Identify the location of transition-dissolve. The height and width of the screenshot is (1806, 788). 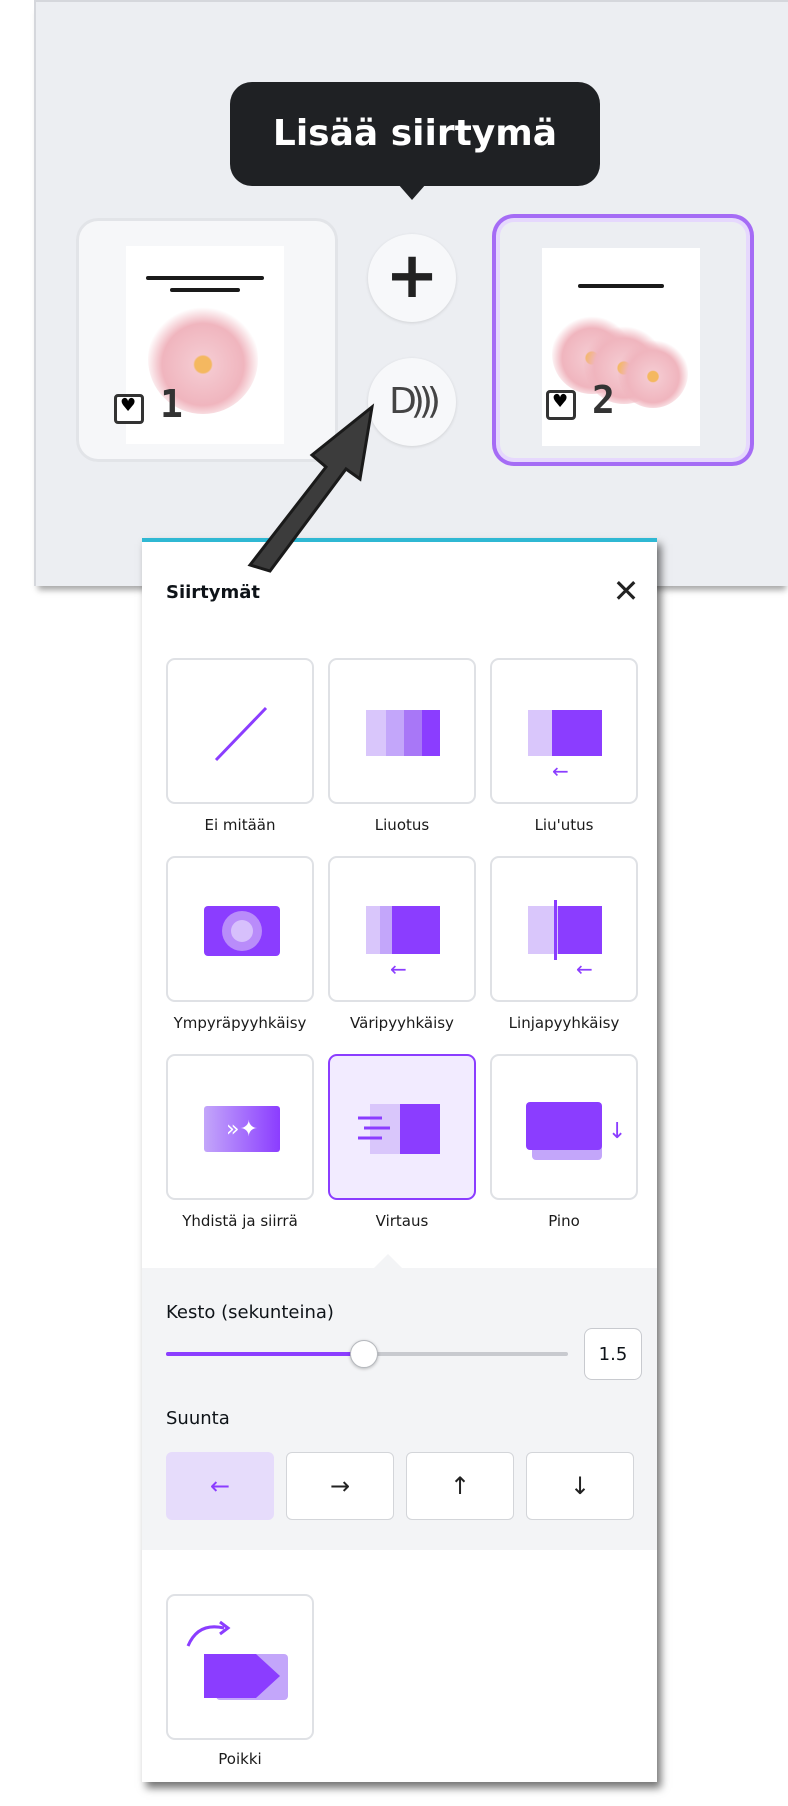
(402, 731).